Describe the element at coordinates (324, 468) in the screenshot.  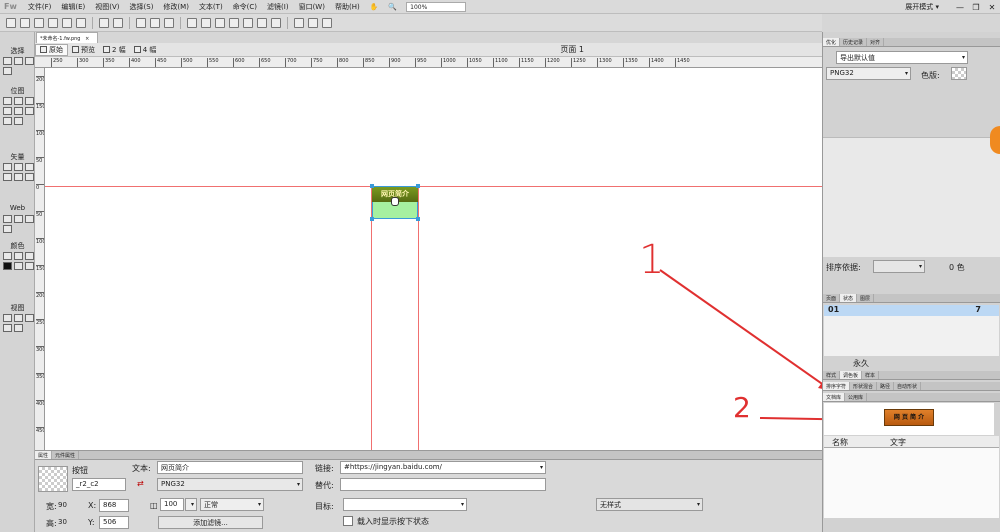
I see `link-label: 链接:` at that location.